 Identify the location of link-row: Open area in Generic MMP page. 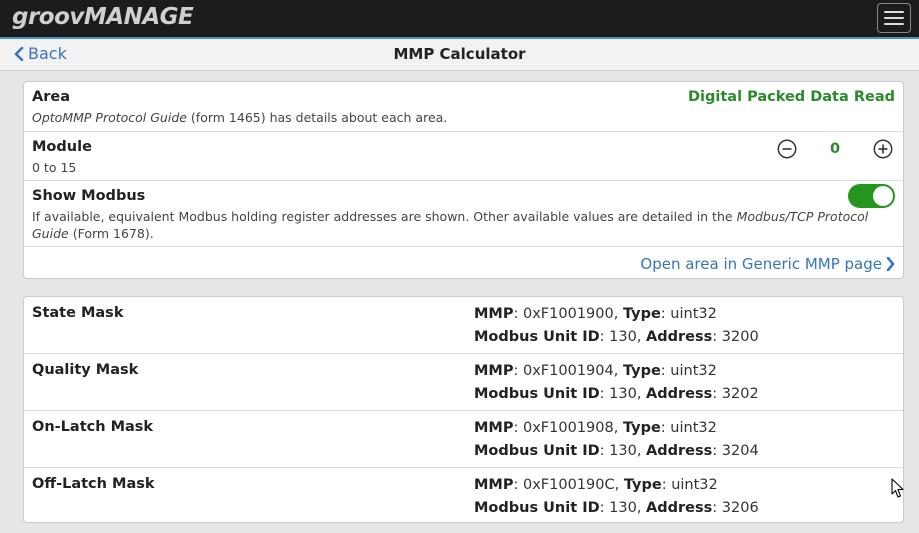
(463, 262).